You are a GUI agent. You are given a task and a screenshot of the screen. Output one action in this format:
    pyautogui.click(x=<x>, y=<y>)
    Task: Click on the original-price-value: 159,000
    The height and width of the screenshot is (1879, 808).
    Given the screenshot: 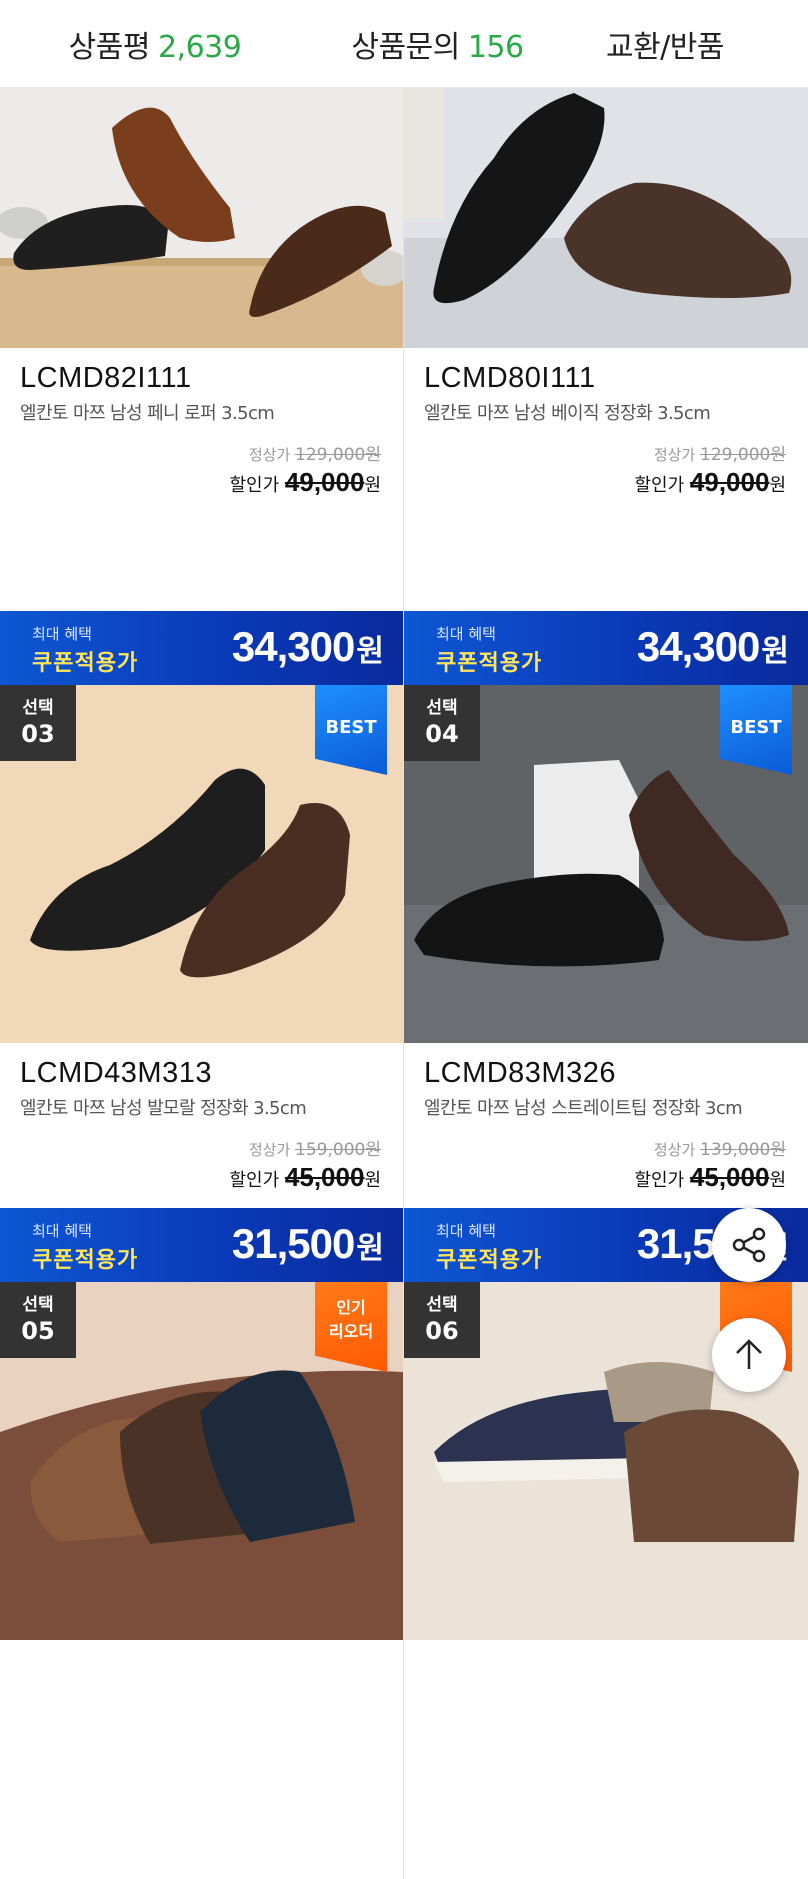 What is the action you would take?
    pyautogui.click(x=330, y=1150)
    